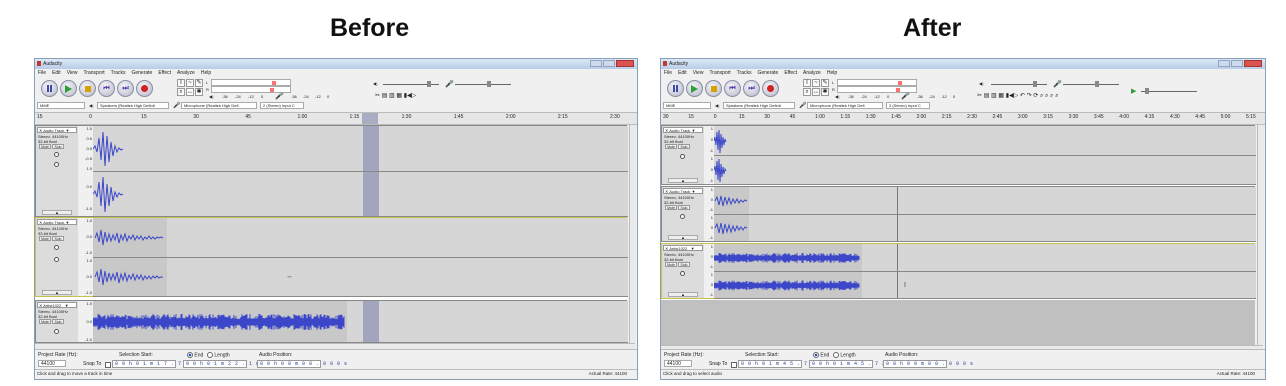 Image resolution: width=1286 pixels, height=386 pixels. I want to click on menu-generate: Generate, so click(767, 73).